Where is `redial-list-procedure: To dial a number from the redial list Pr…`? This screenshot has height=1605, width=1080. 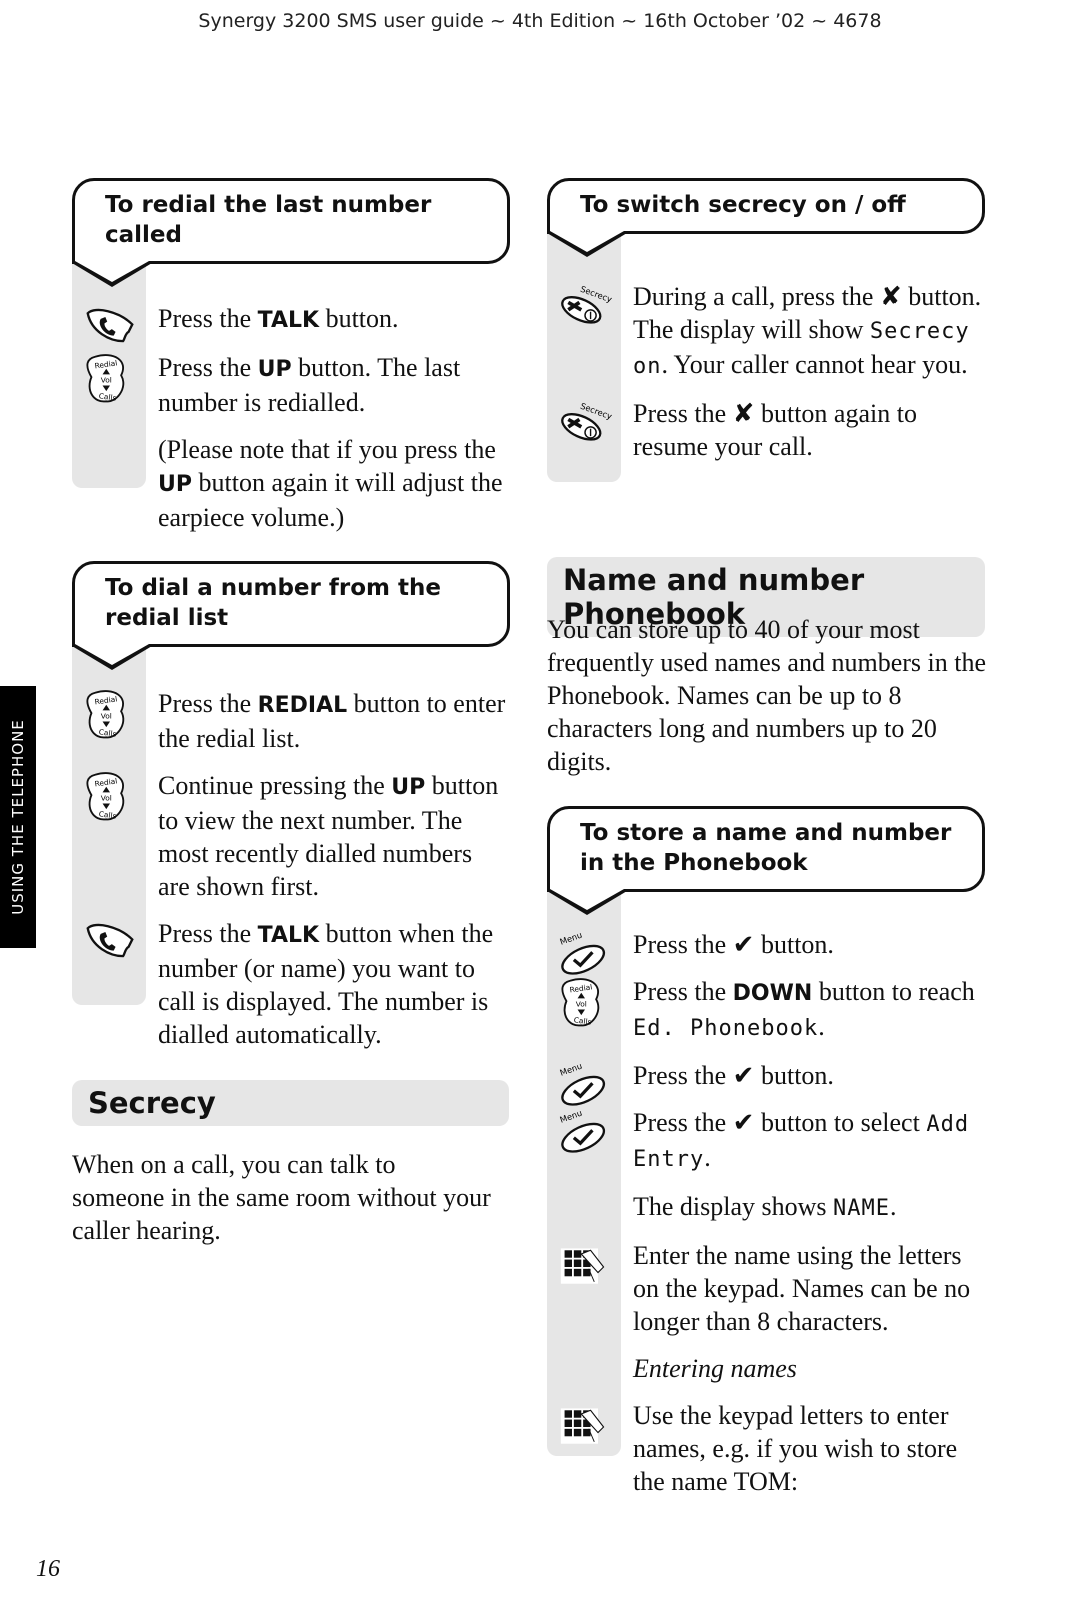 redial-list-procedure: To dial a number from the redial list Pr… is located at coordinates (291, 813).